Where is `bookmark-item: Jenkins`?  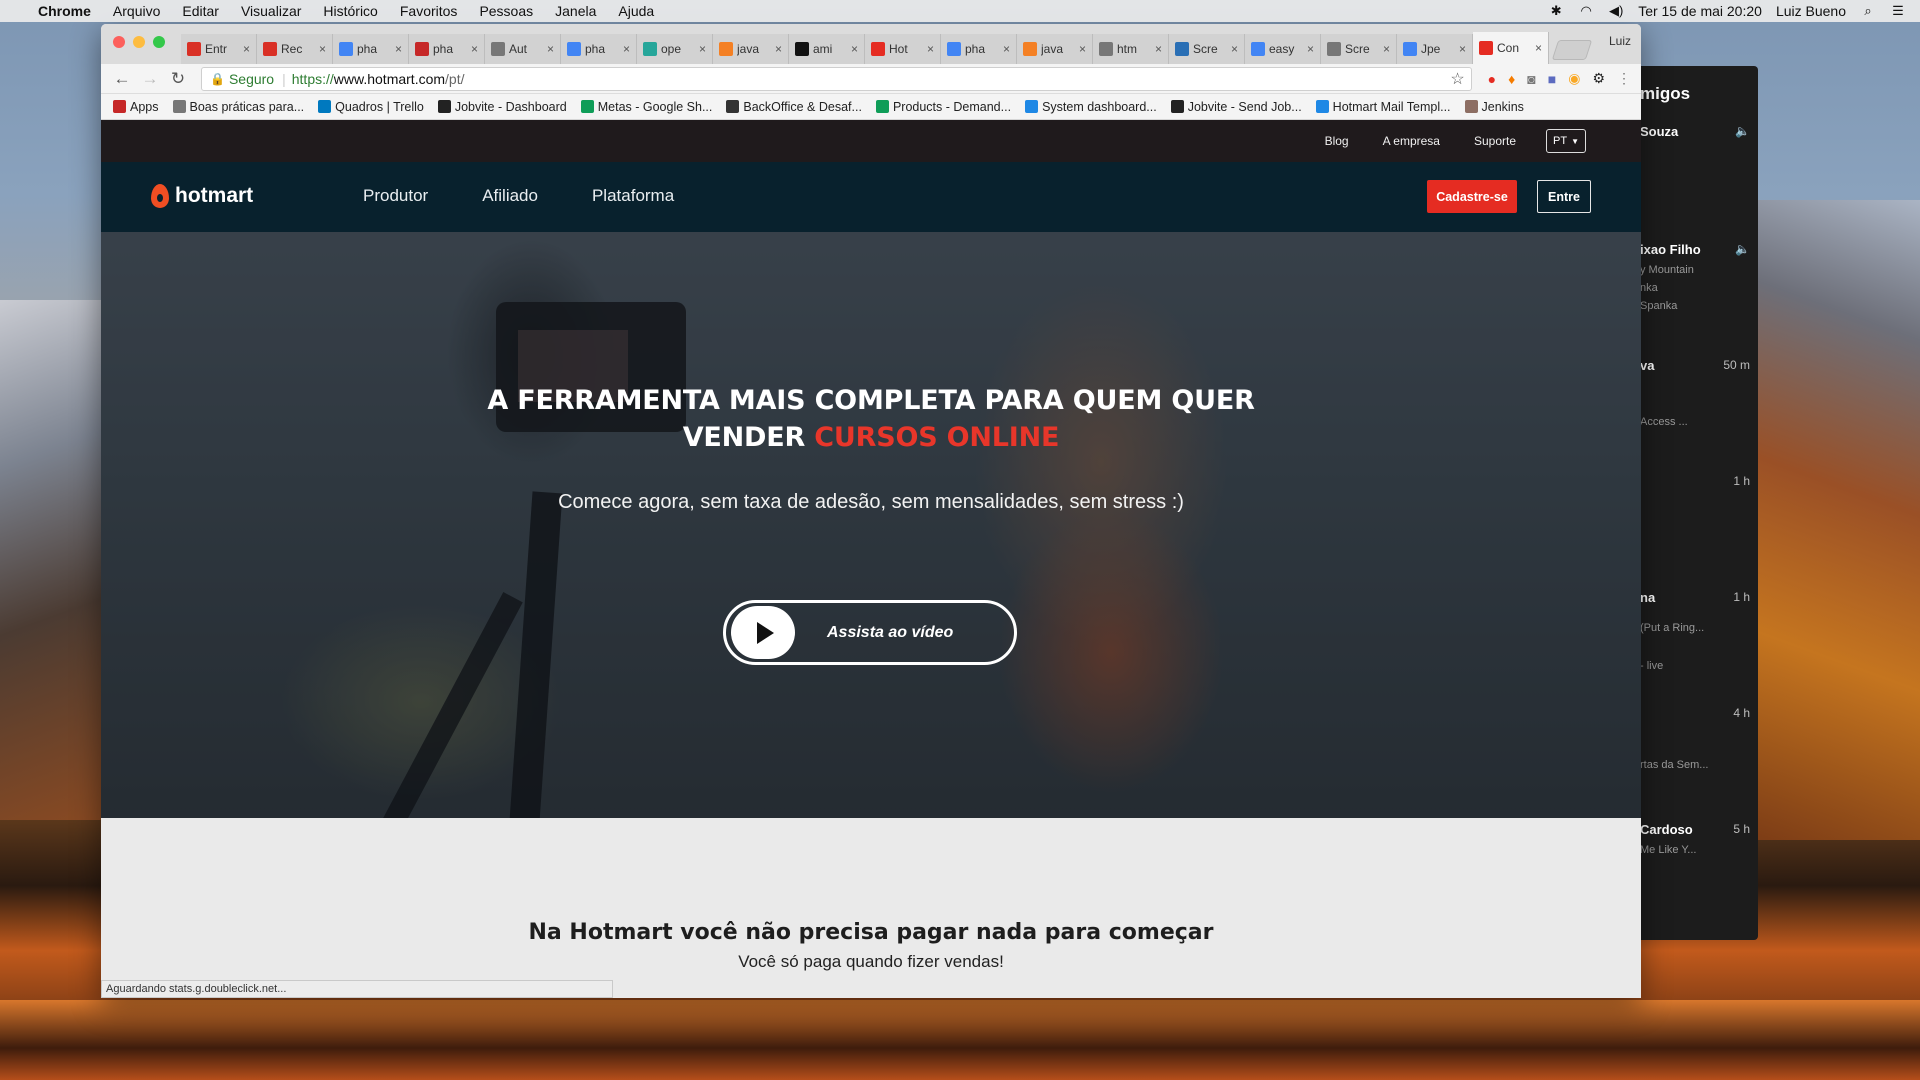 bookmark-item: Jenkins is located at coordinates (1494, 107).